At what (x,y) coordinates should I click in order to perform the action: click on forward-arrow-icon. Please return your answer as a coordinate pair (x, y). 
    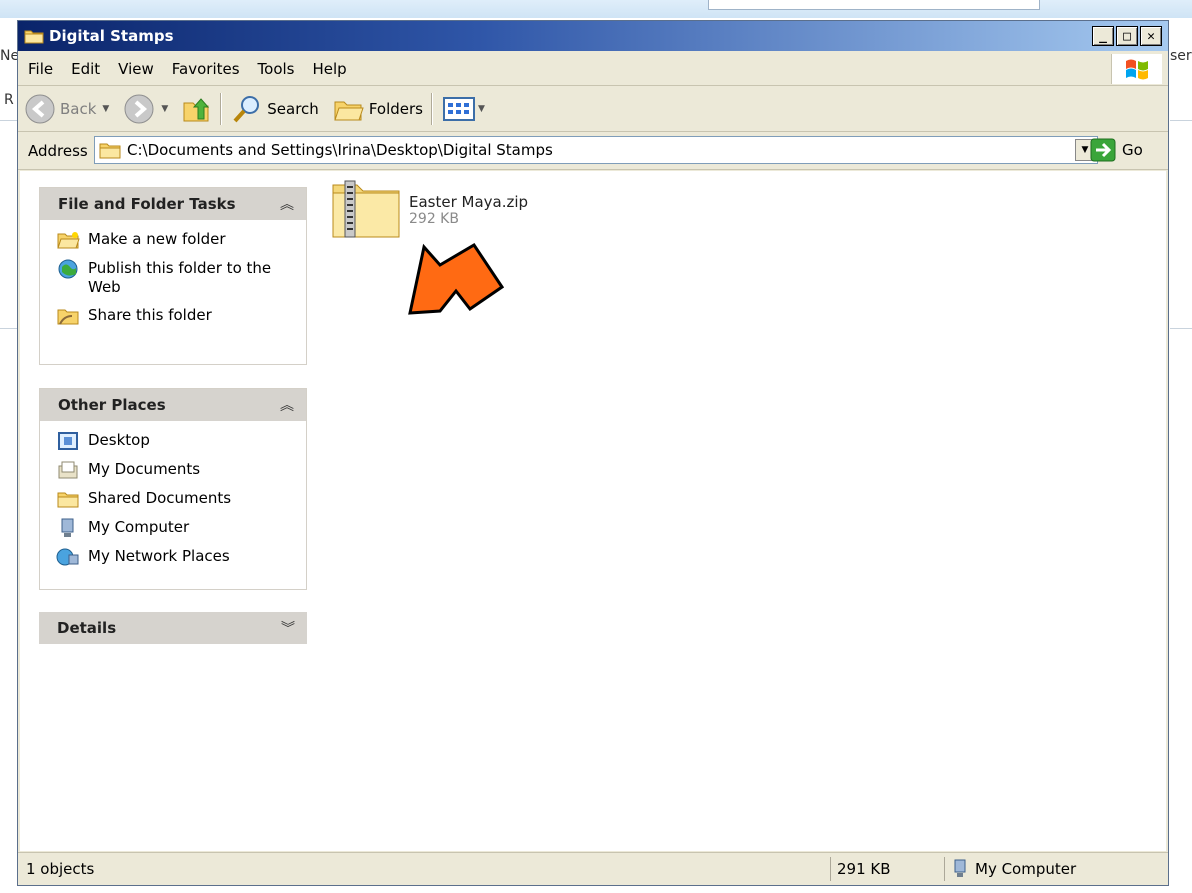
    Looking at the image, I should click on (139, 109).